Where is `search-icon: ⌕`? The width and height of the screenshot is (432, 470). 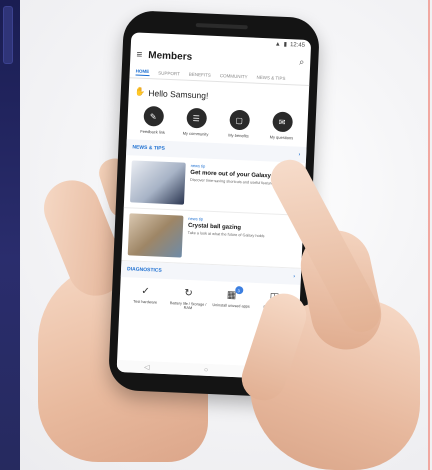 search-icon: ⌕ is located at coordinates (301, 61).